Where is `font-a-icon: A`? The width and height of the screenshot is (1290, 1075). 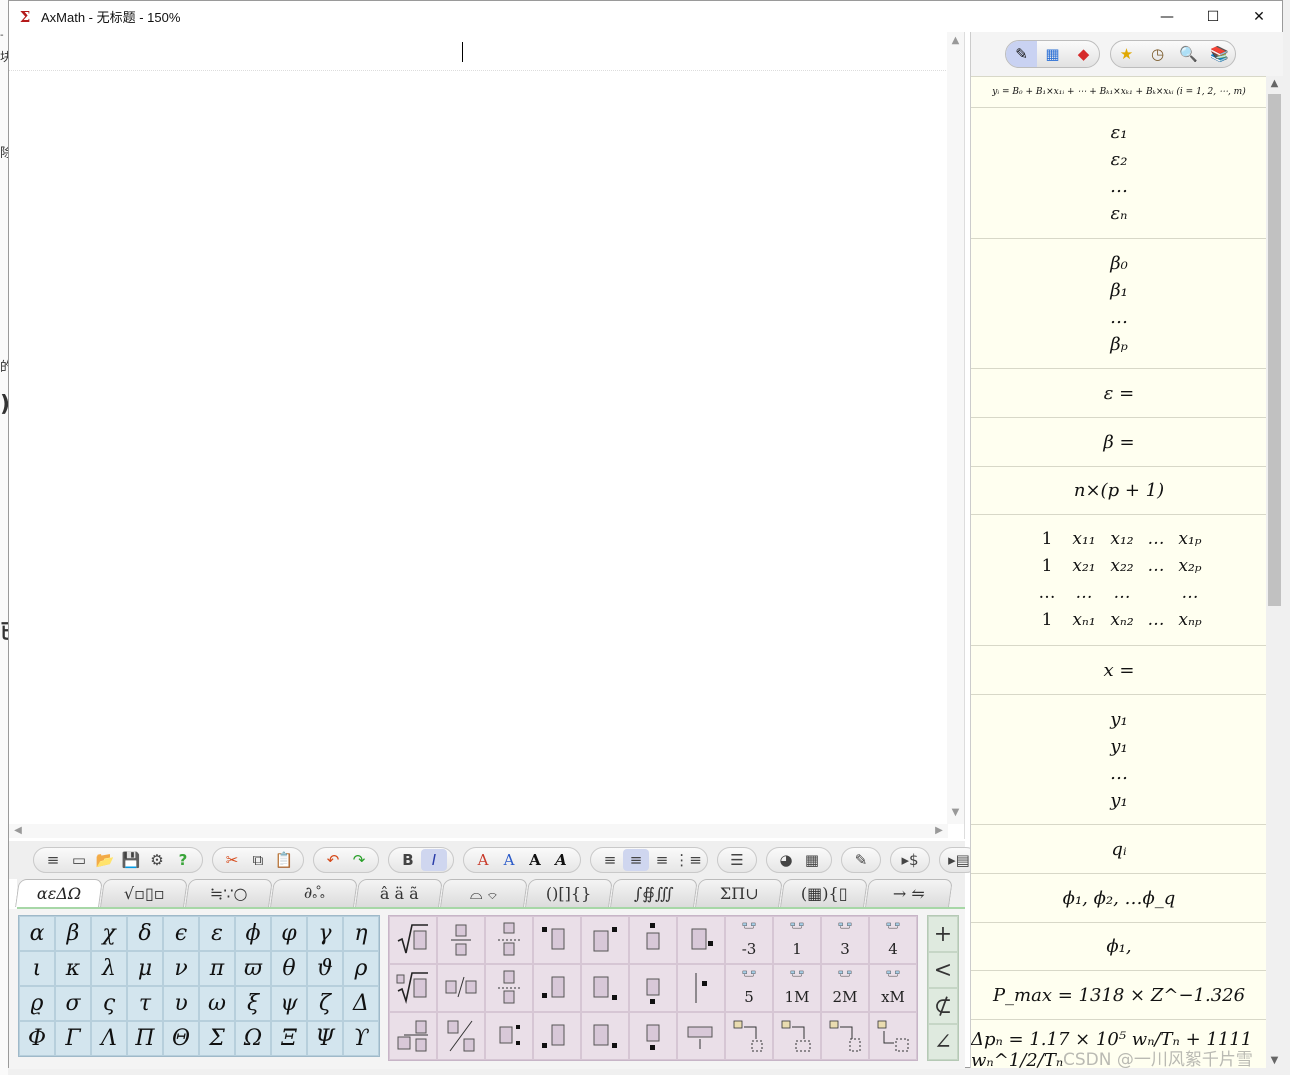 font-a-icon: A is located at coordinates (483, 860).